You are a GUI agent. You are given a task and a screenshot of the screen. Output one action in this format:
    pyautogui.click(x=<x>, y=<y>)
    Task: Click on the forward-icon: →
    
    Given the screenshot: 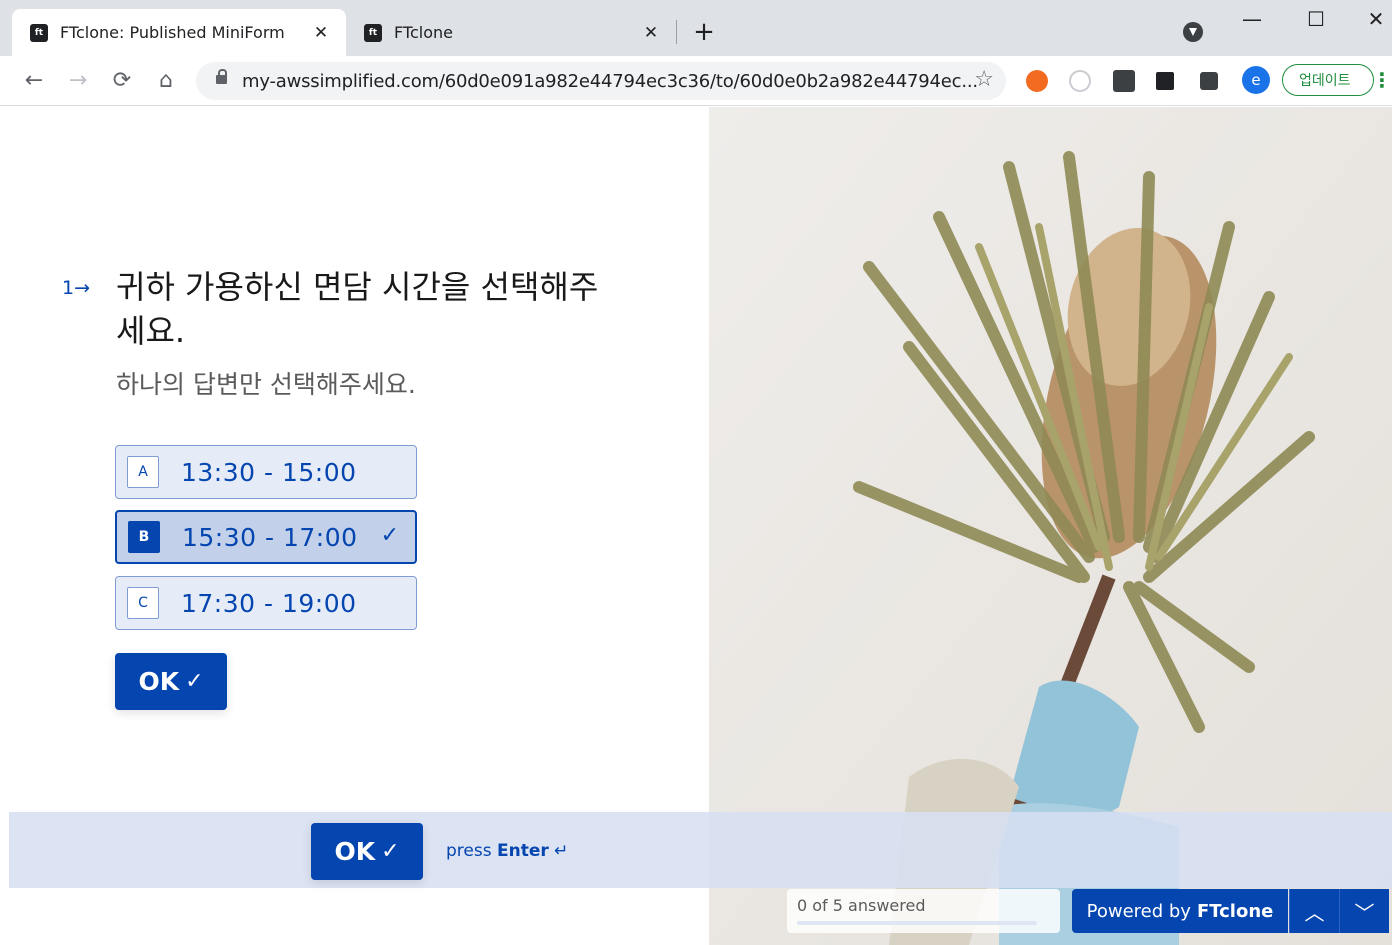 What is the action you would take?
    pyautogui.click(x=78, y=80)
    